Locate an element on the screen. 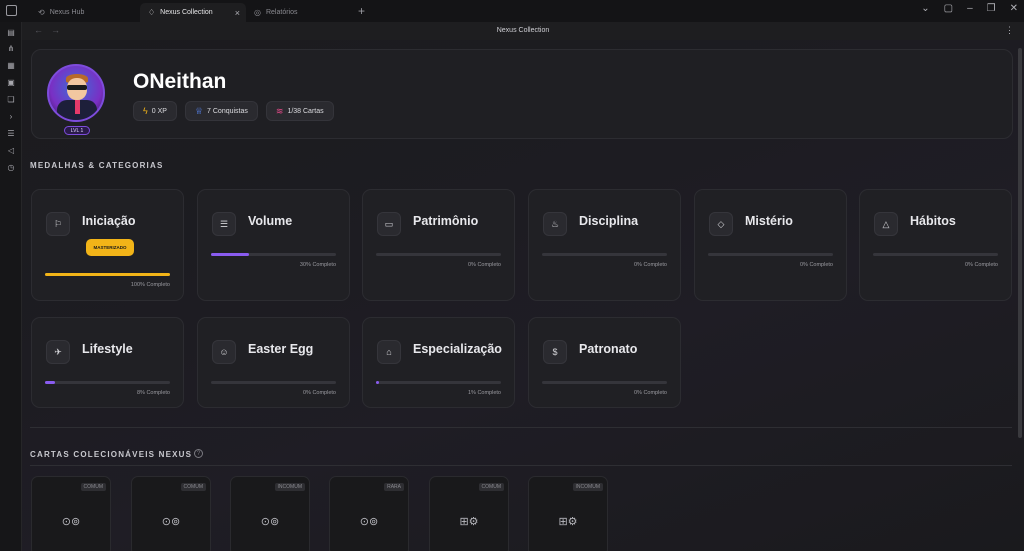 This screenshot has width=1024, height=551. maximize-icon: ❐ is located at coordinates (991, 8).